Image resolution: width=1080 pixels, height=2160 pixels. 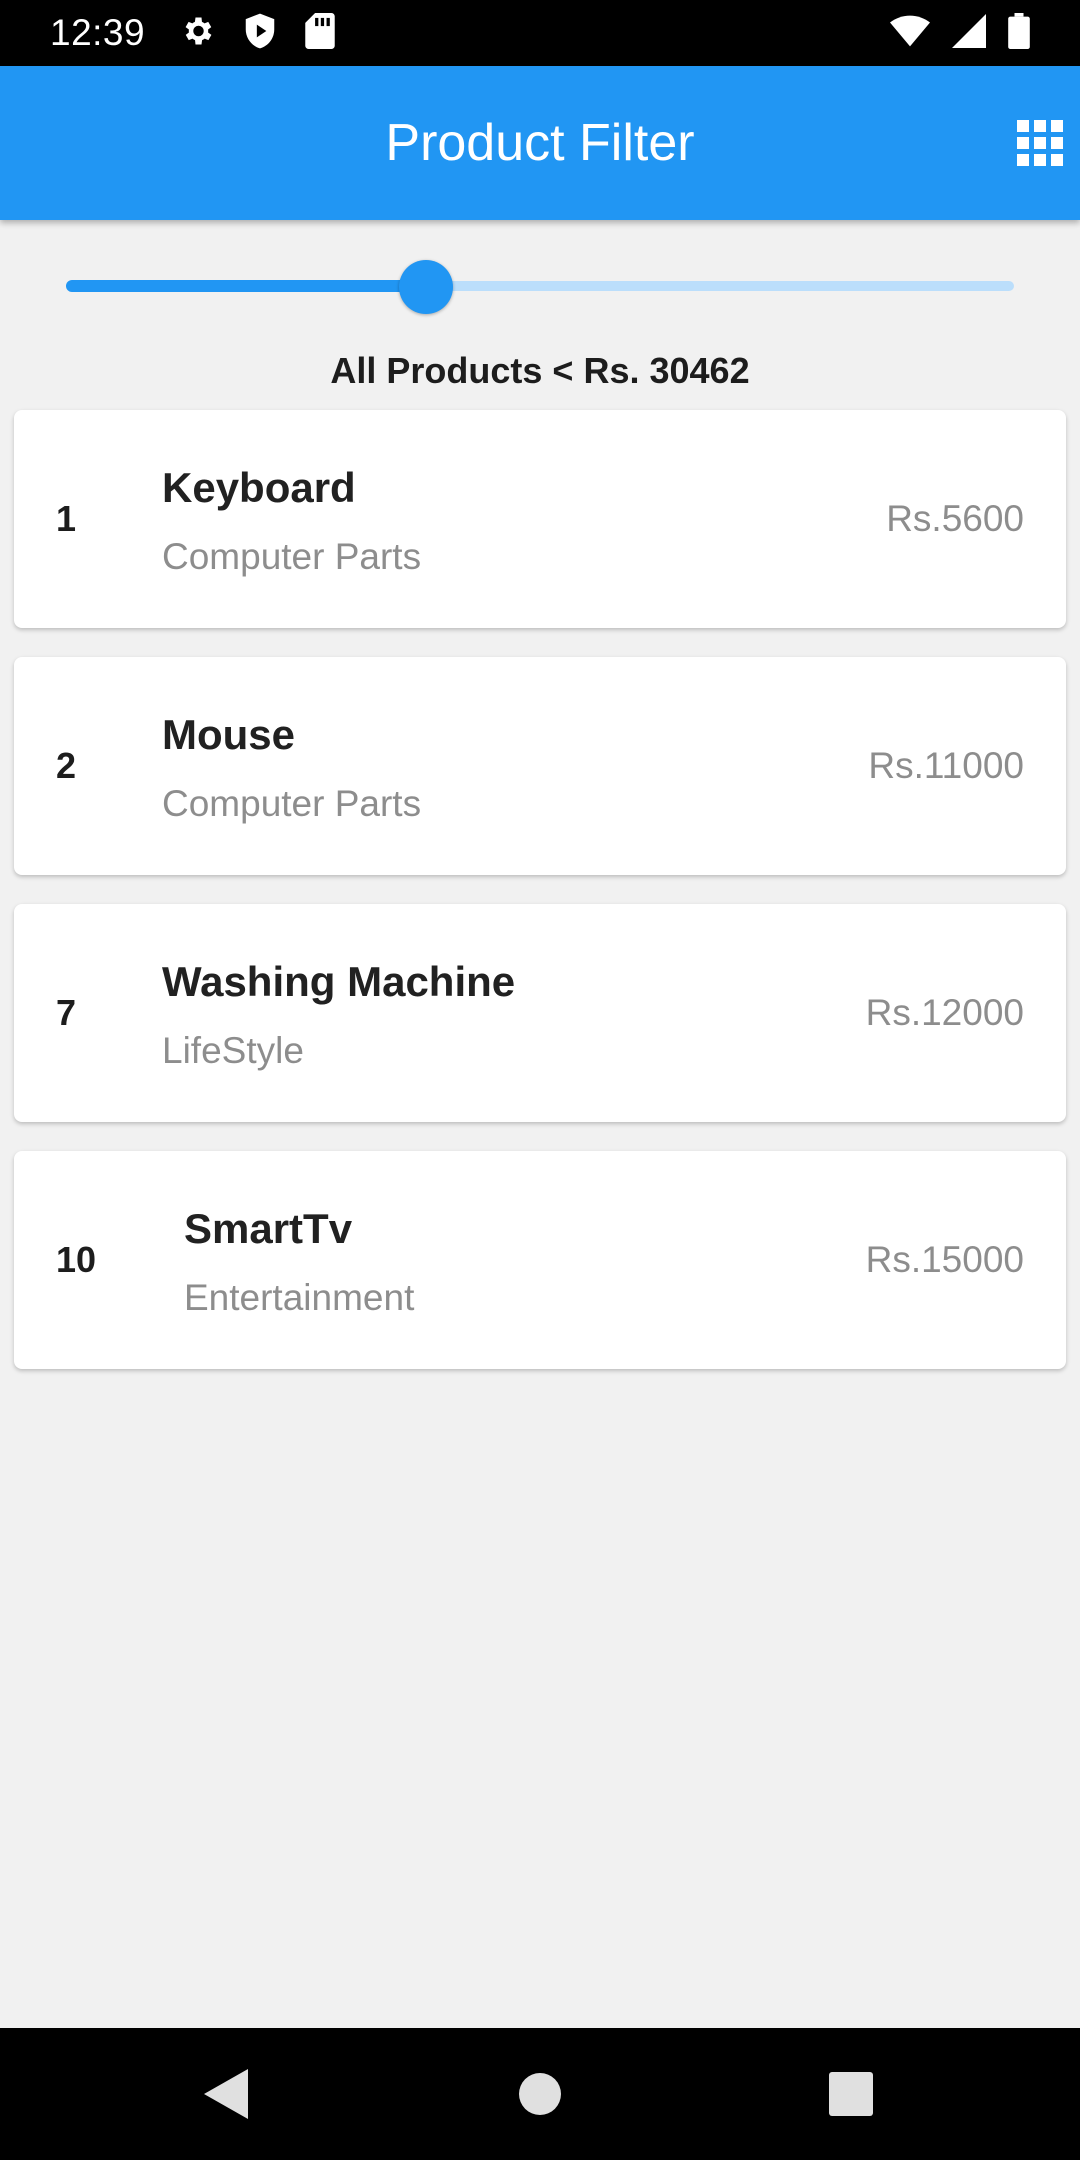 I want to click on wifi-icon, so click(x=910, y=33).